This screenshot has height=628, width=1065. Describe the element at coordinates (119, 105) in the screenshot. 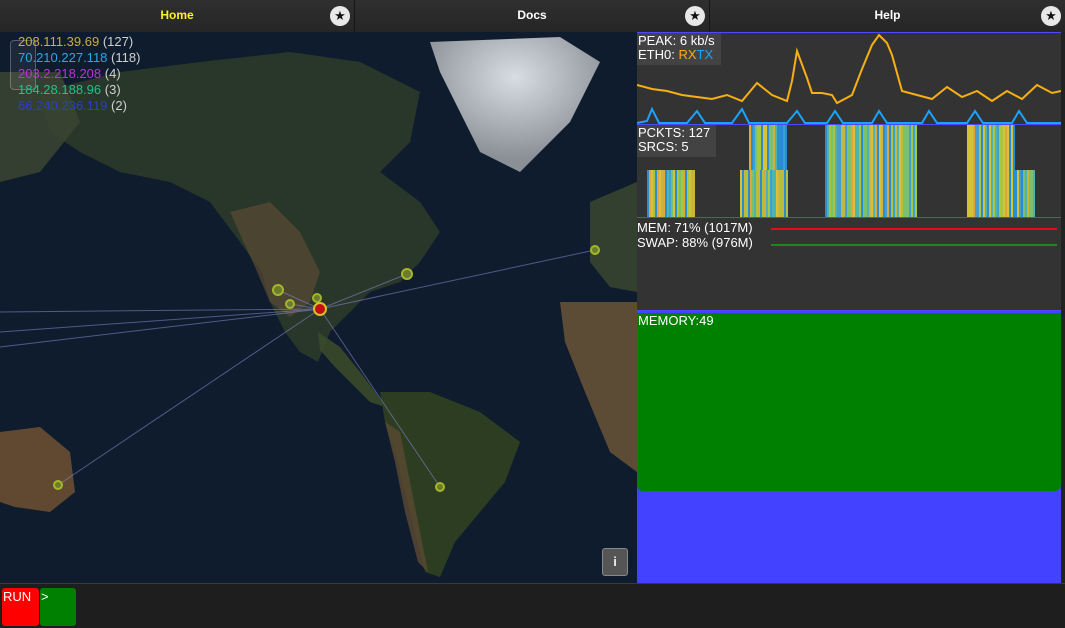

I see `ip-count: (2)` at that location.